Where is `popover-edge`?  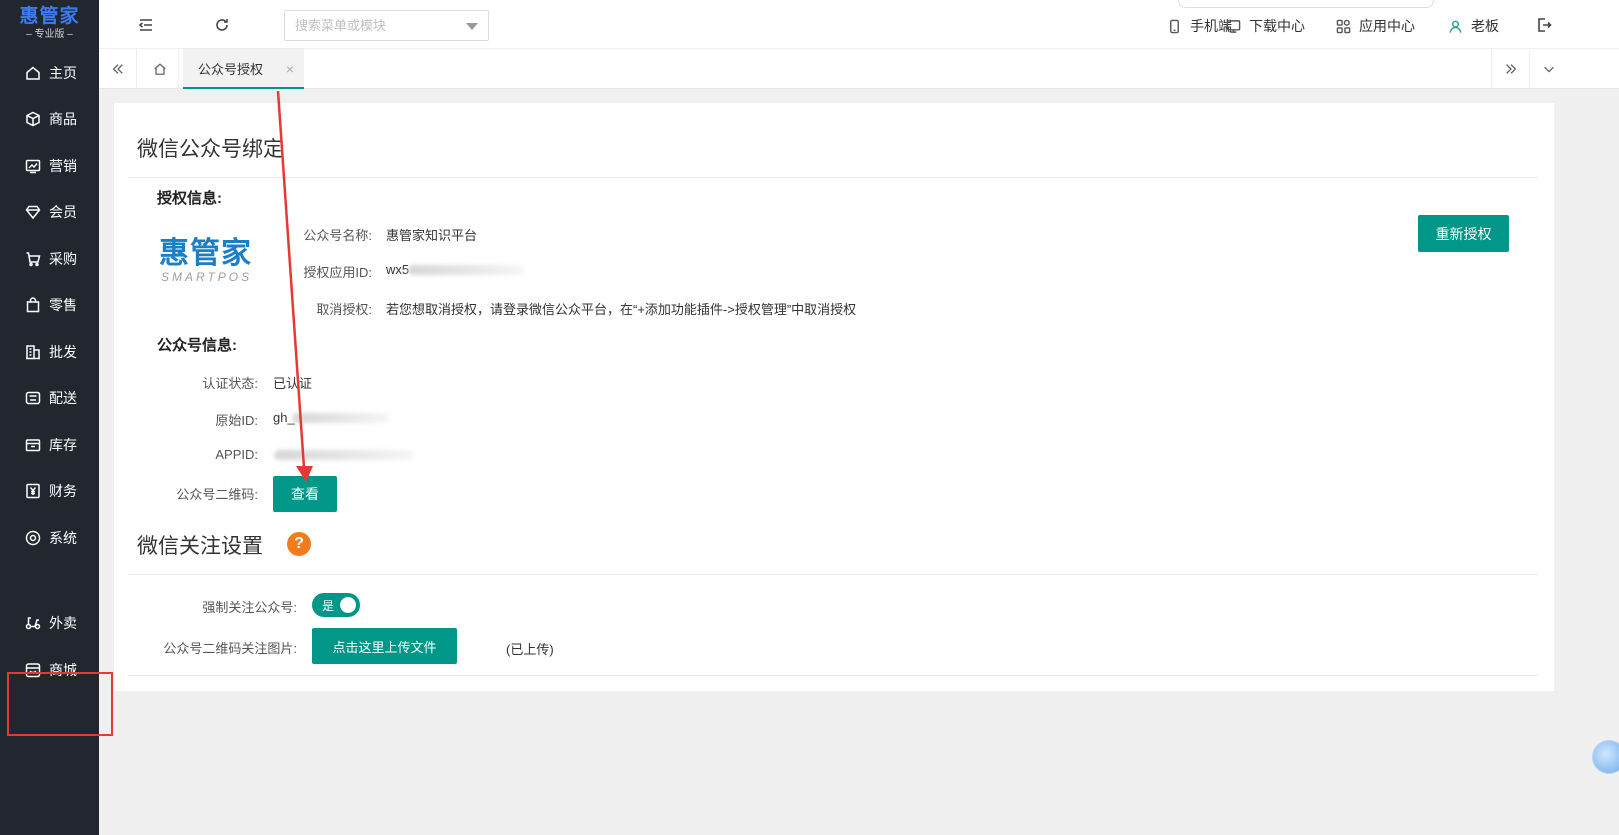
popover-edge is located at coordinates (1306, 4).